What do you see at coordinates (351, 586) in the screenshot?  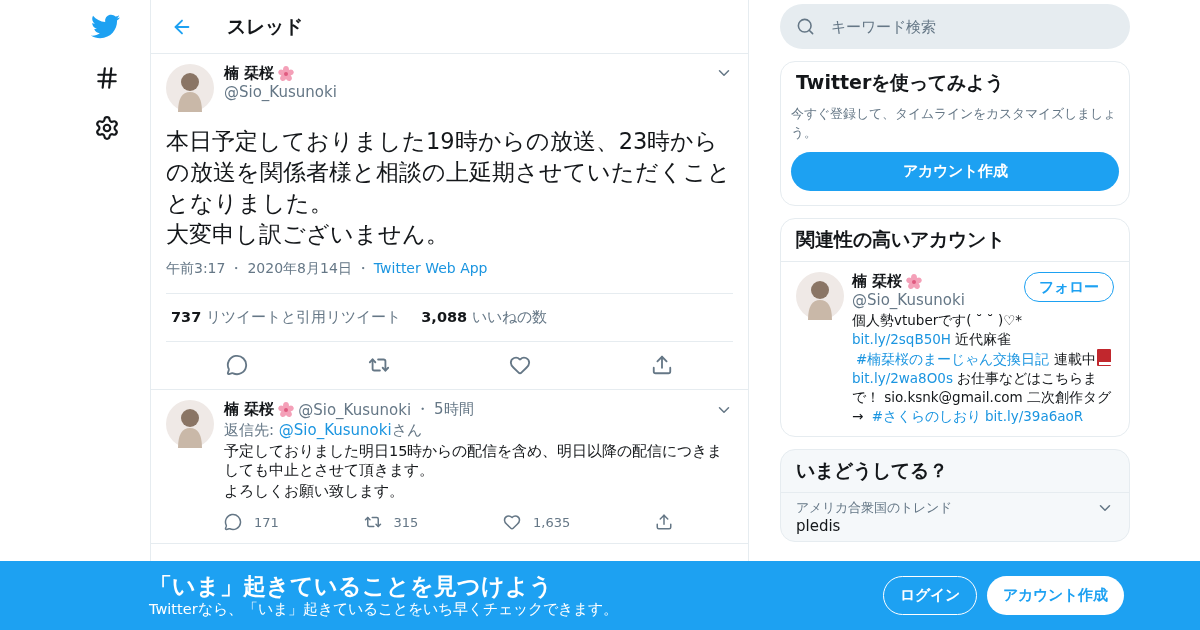 I see `banner-title: 「いま」起きていることを見つけよう` at bounding box center [351, 586].